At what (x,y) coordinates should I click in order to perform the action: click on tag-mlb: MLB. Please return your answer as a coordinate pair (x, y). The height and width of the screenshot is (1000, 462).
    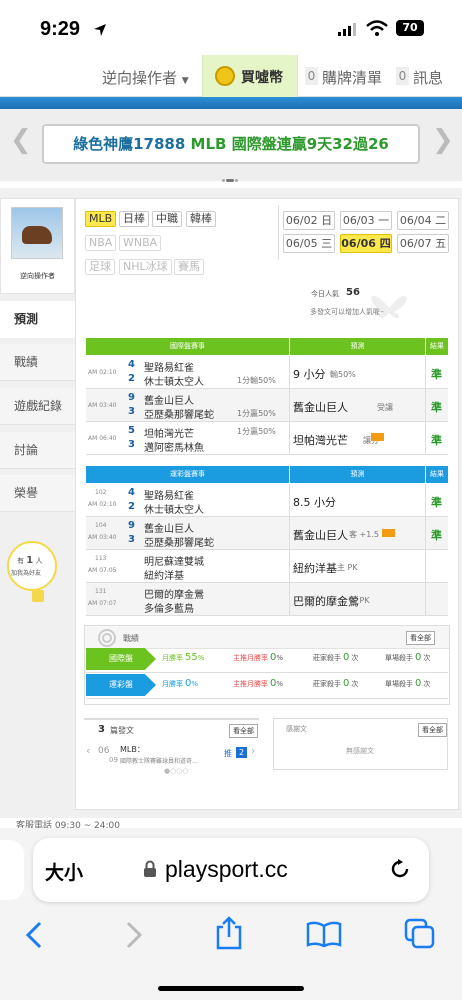
    Looking at the image, I should click on (101, 219).